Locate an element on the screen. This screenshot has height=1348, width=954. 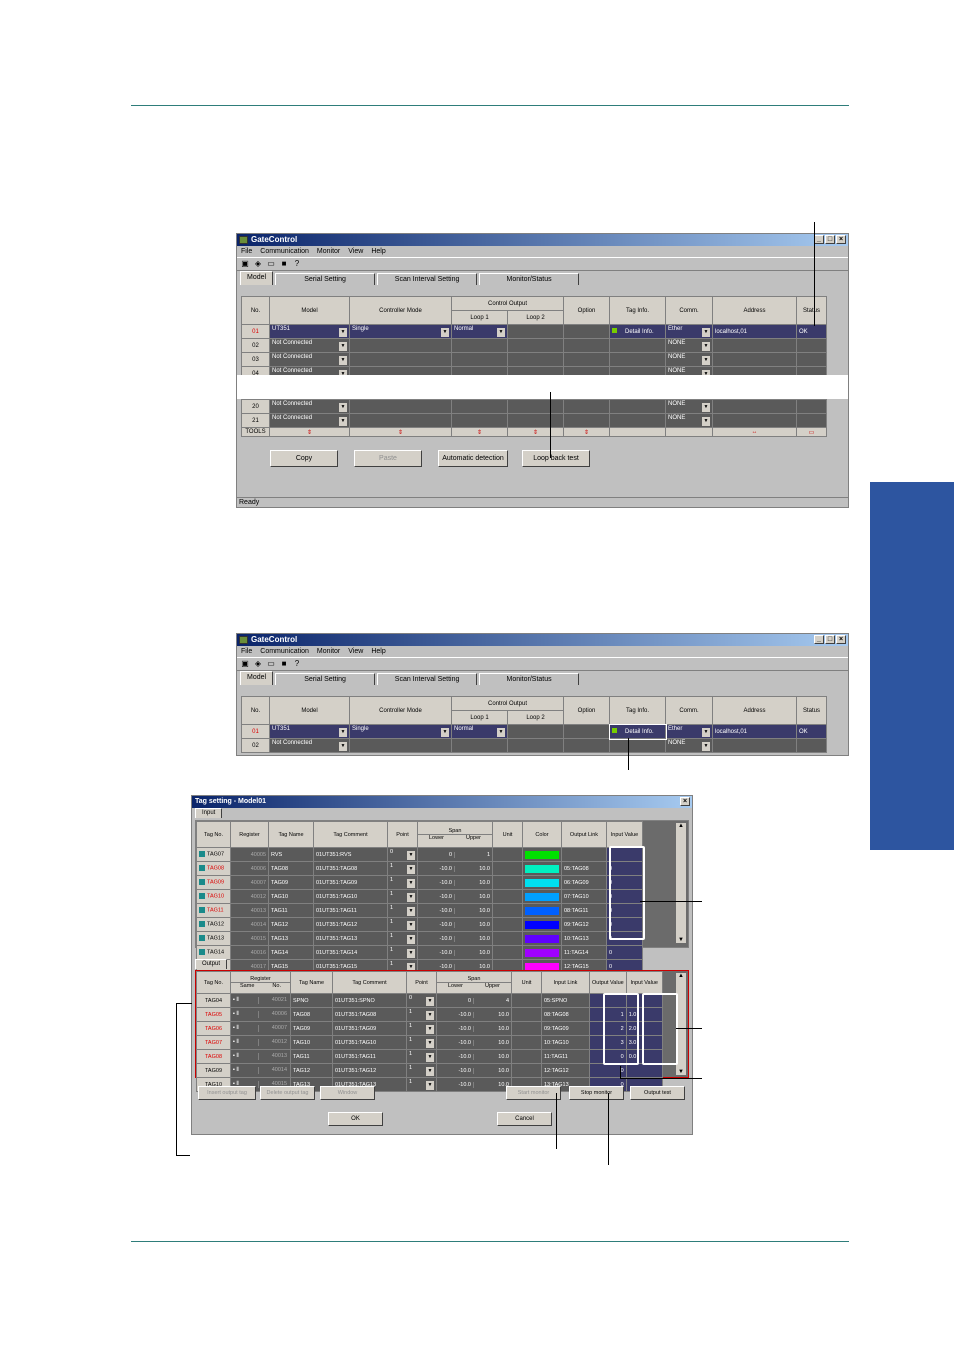
automatic-detection-button: Automatic detection is located at coordinates (473, 458).